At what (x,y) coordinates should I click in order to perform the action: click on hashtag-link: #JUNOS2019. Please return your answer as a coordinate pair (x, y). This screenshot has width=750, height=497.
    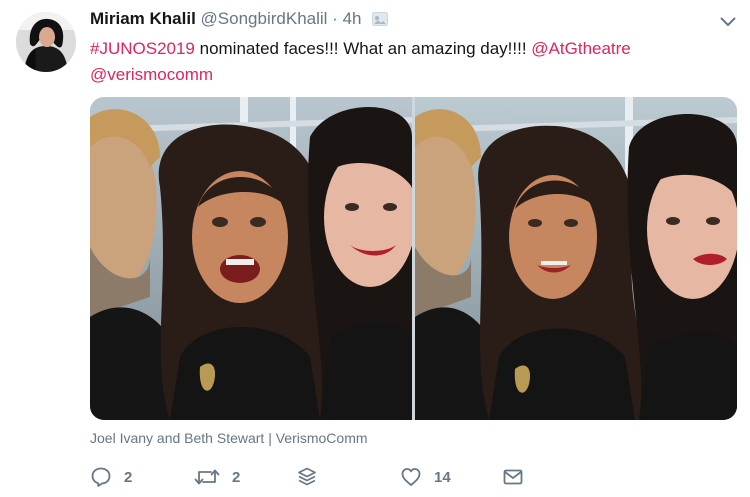
    Looking at the image, I should click on (142, 48).